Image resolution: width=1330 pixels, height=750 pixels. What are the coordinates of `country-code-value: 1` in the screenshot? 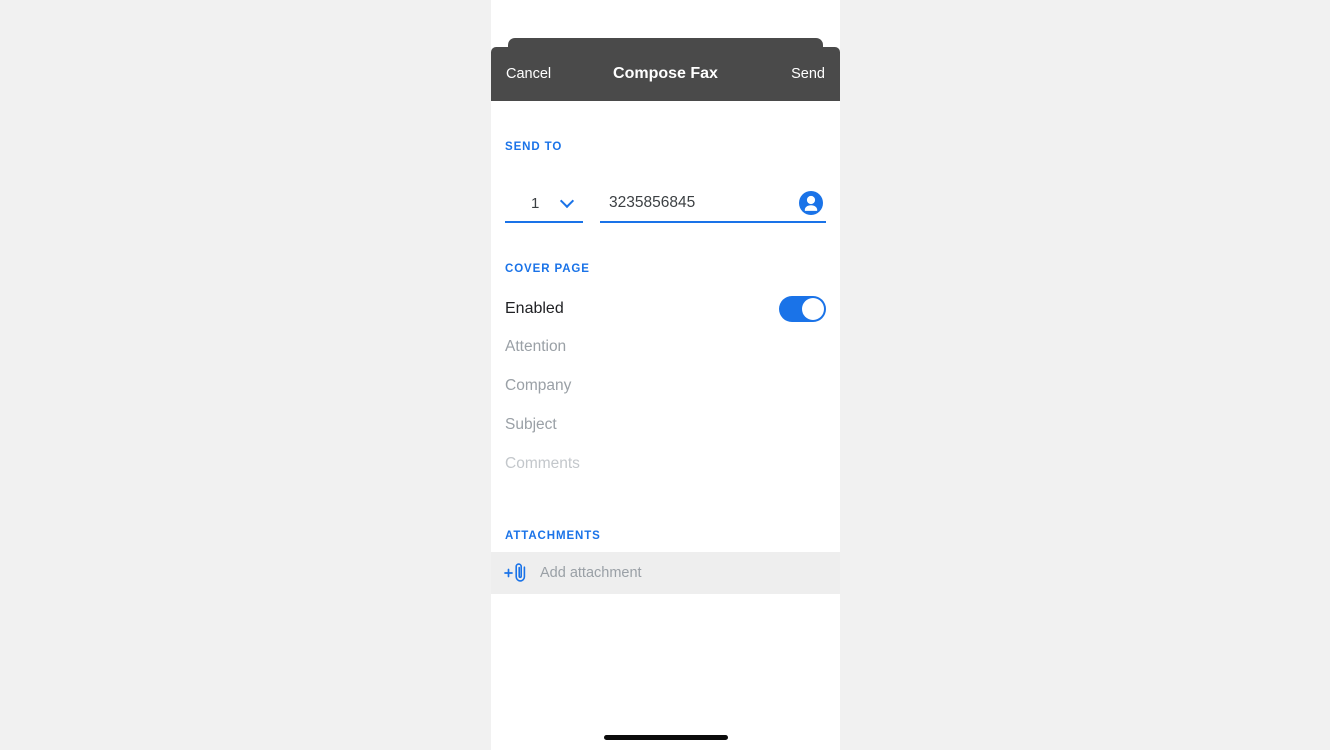 It's located at (535, 203).